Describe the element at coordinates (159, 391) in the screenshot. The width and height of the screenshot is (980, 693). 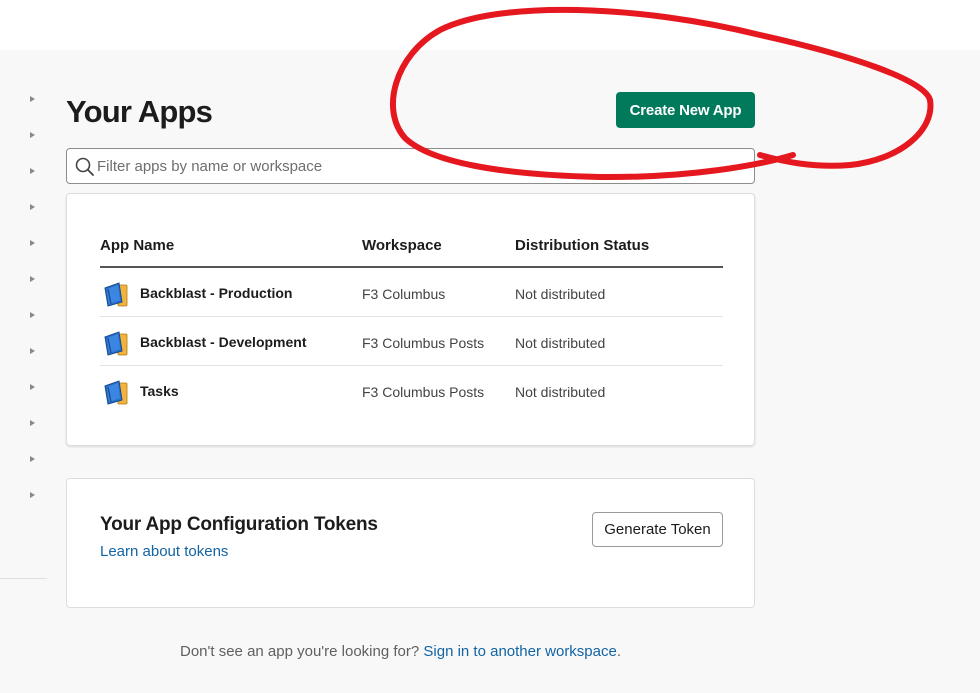
I see `app-name-link: Tasks` at that location.